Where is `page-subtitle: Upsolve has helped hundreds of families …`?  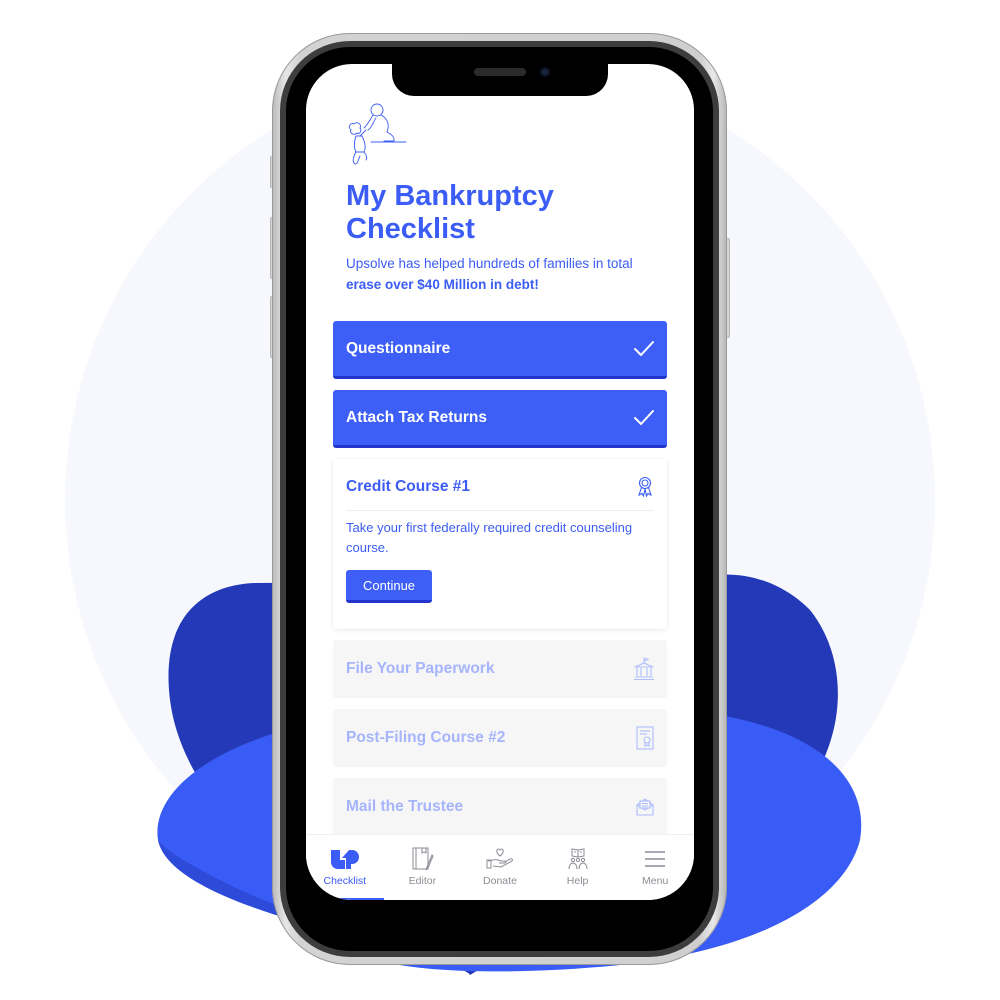 page-subtitle: Upsolve has helped hundreds of families … is located at coordinates (511, 274).